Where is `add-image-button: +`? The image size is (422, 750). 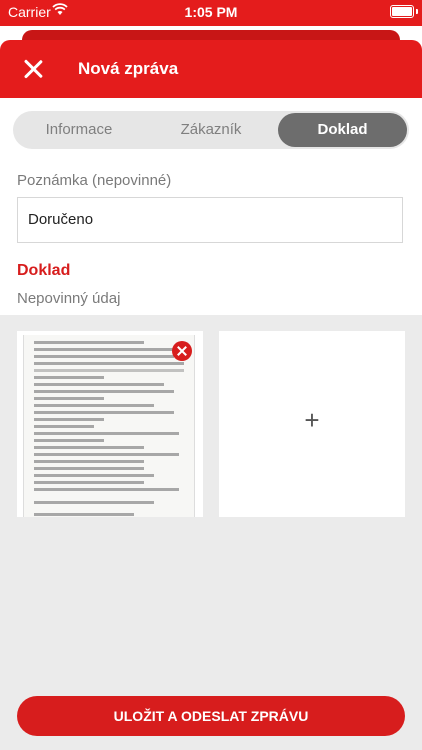
add-image-button: + is located at coordinates (312, 424).